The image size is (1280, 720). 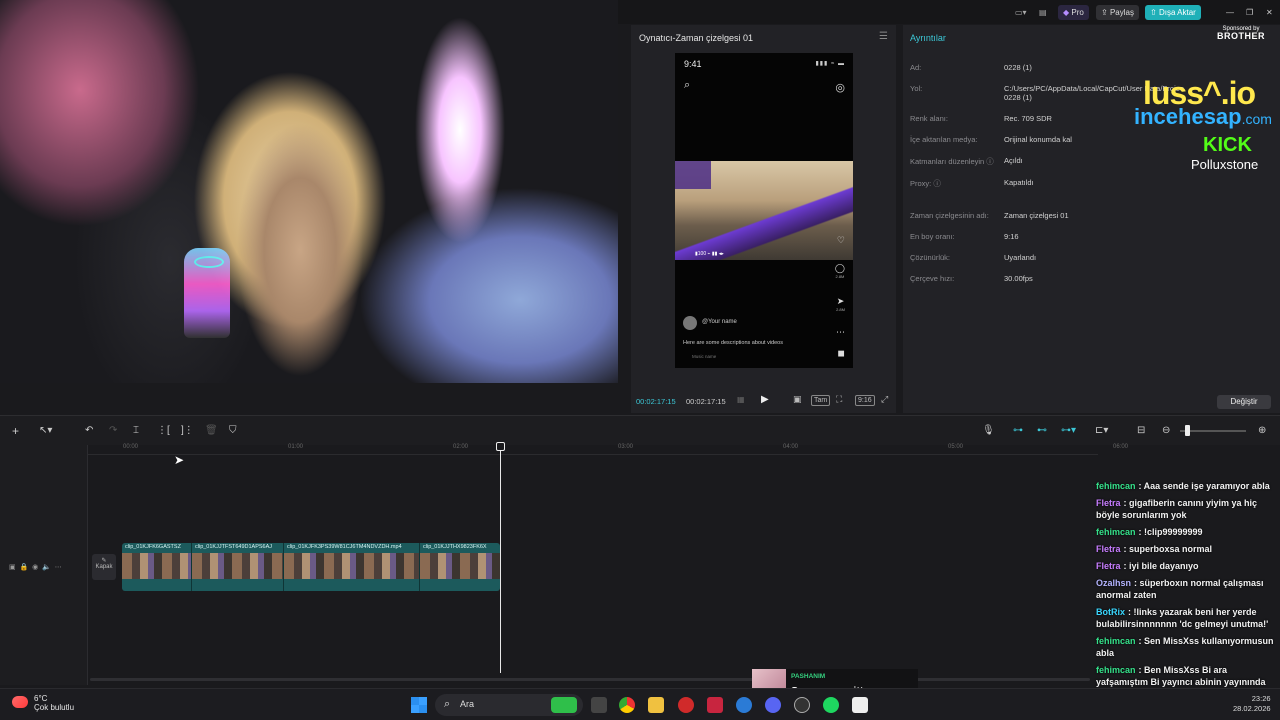 I want to click on chat-username: BotRix, so click(x=1110, y=611).